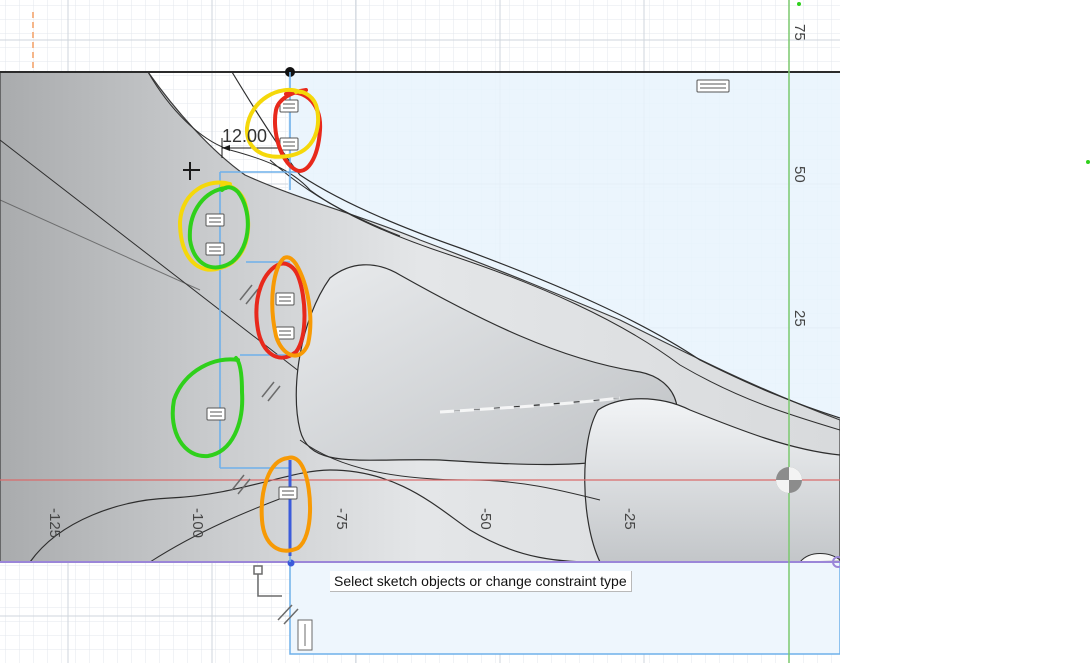 This screenshot has height=663, width=1090. I want to click on axis-label-v: 25, so click(799, 318).